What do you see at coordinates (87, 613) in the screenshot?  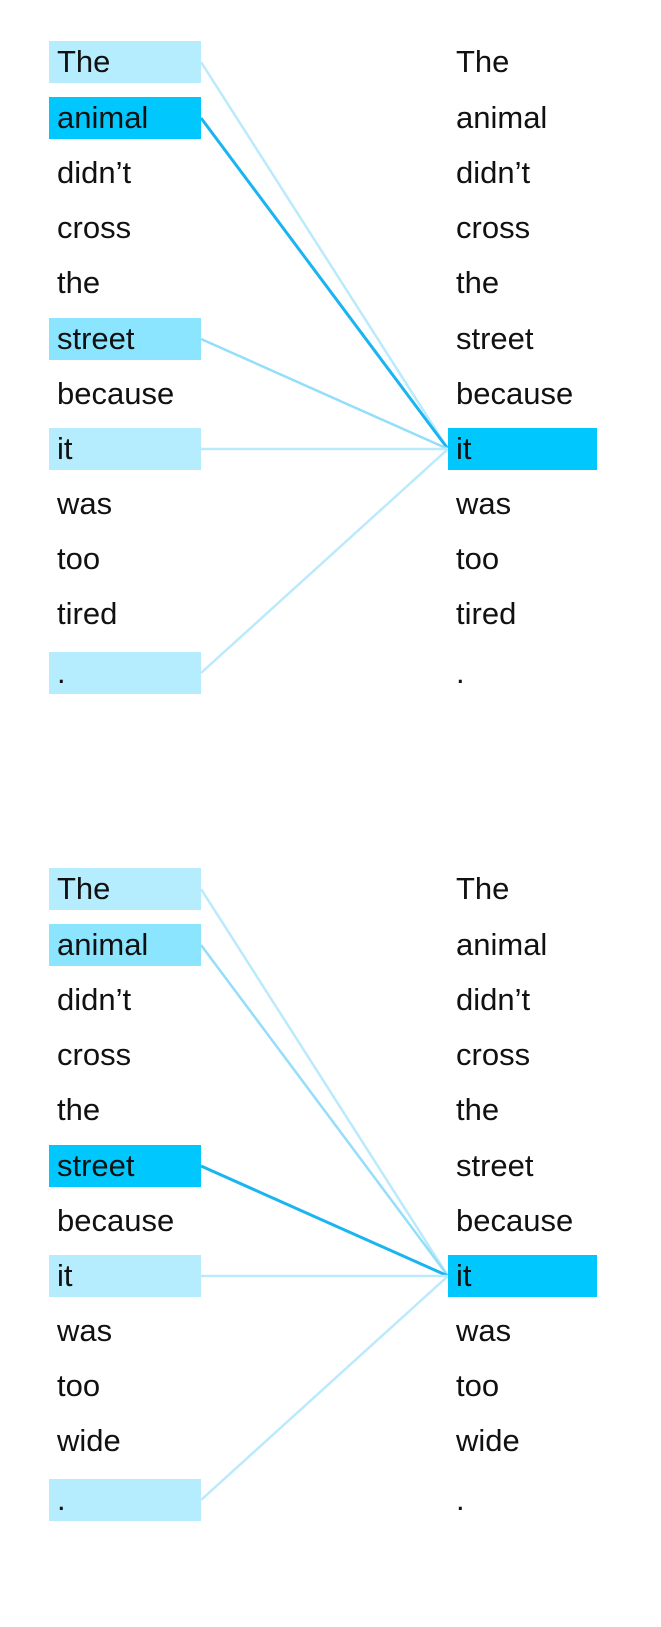 I see `left-token: tired` at bounding box center [87, 613].